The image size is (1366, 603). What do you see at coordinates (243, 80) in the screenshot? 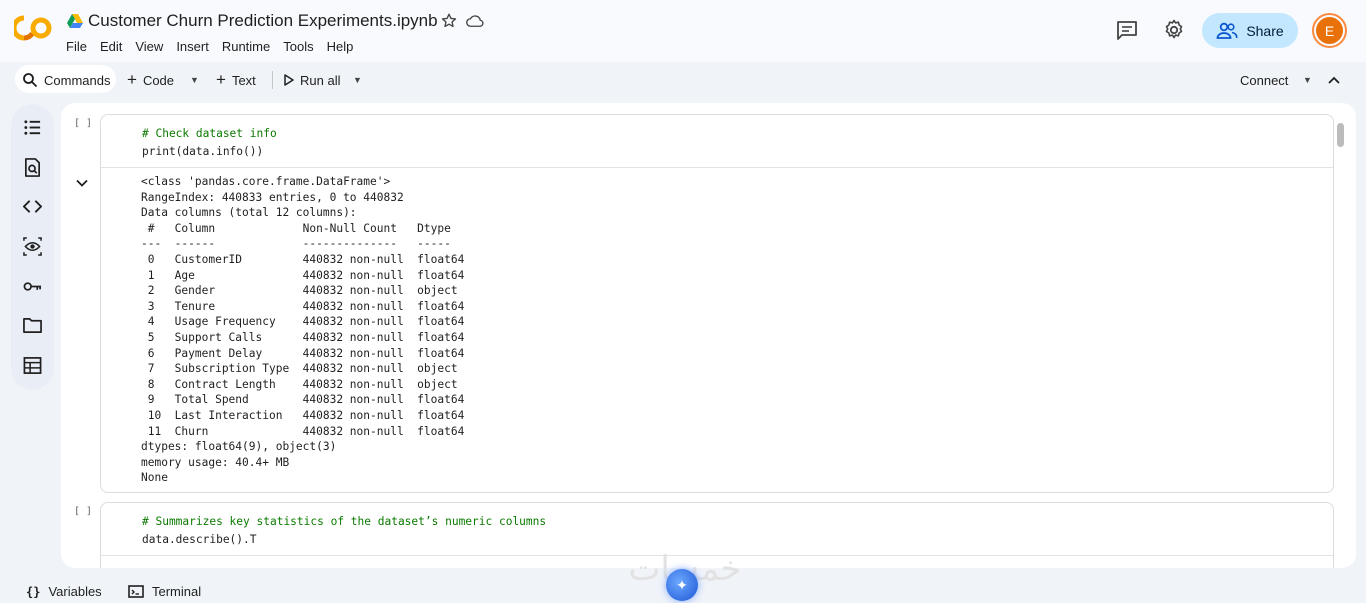
I see `add-text-label: Text` at bounding box center [243, 80].